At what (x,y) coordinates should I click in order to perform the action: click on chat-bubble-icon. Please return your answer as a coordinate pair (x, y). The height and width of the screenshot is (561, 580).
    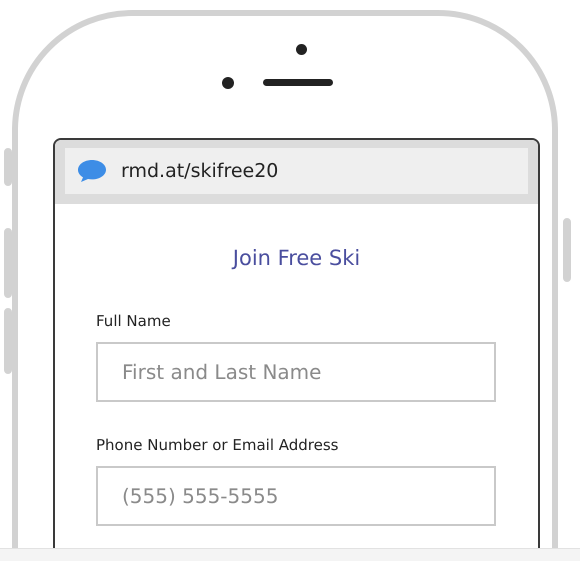
    Looking at the image, I should click on (92, 171).